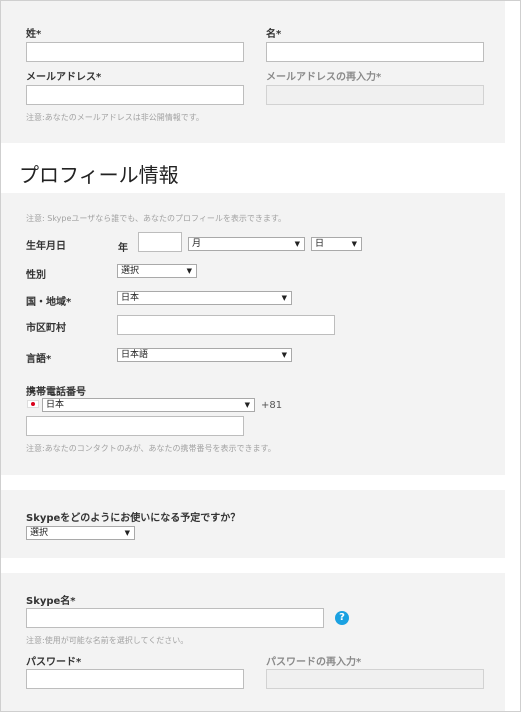 This screenshot has width=521, height=712. What do you see at coordinates (33, 404) in the screenshot?
I see `japan-flag-icon` at bounding box center [33, 404].